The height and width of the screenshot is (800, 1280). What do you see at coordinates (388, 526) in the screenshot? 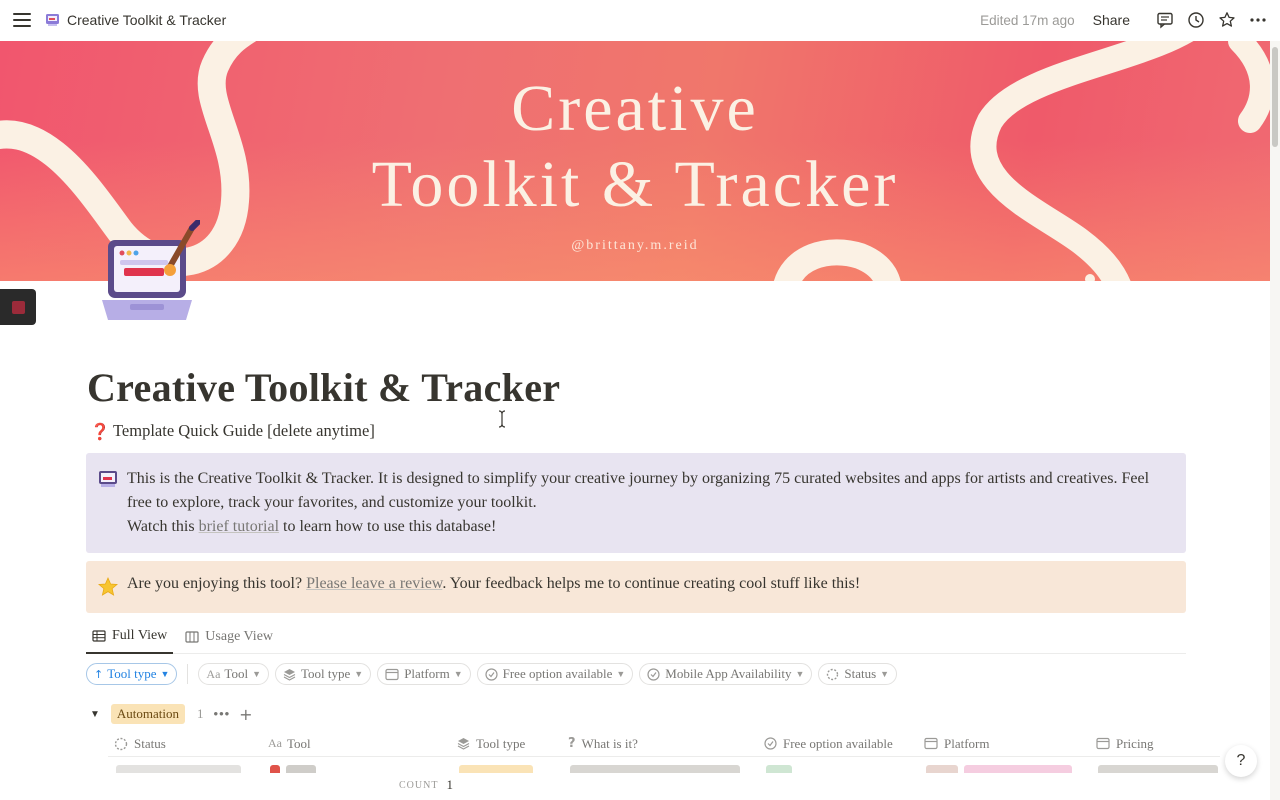
I see `info-callout-after: to learn how to use this database!` at bounding box center [388, 526].